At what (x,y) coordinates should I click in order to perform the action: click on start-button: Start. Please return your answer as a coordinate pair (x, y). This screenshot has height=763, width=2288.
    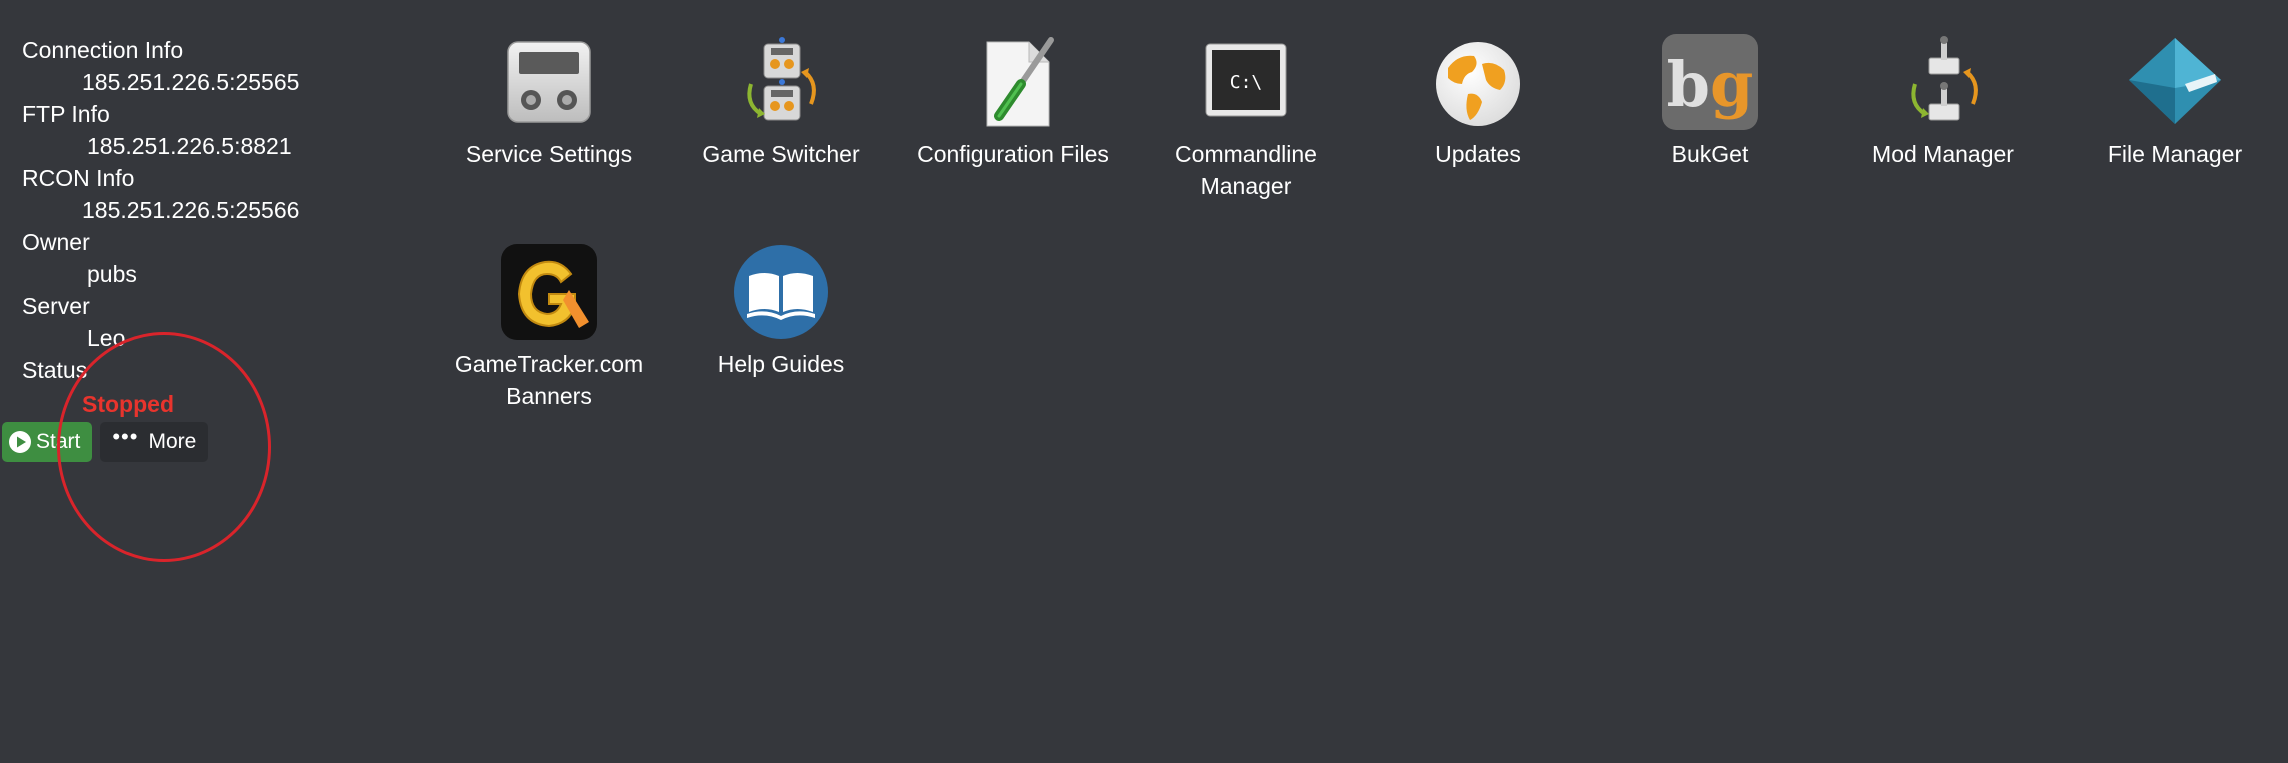
    Looking at the image, I should click on (47, 442).